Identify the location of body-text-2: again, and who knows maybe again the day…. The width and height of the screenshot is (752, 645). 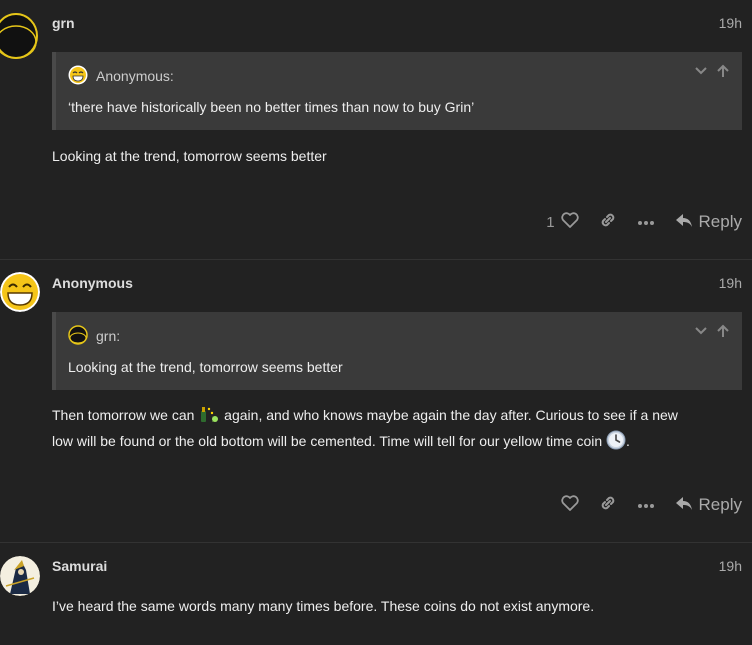
(449, 415).